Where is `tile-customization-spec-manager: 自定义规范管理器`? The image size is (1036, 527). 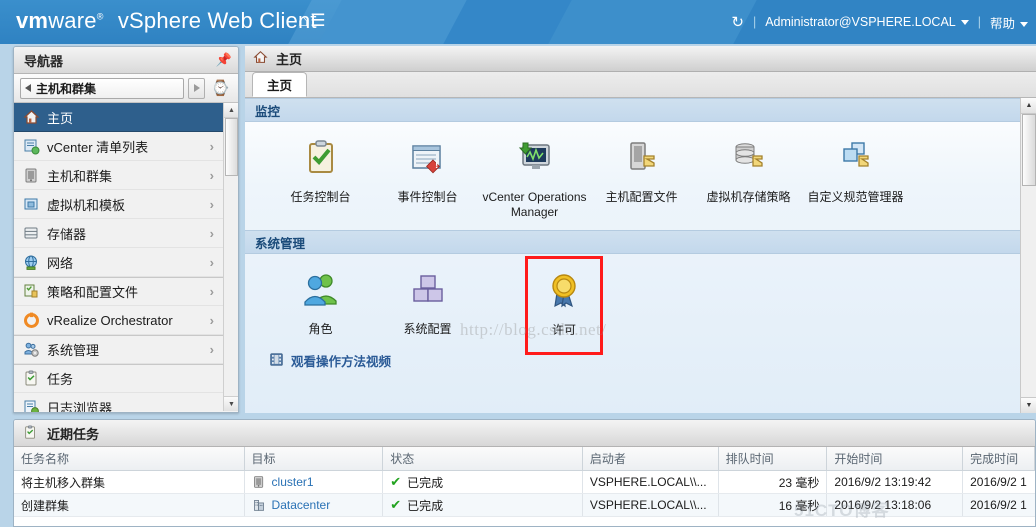 tile-customization-spec-manager: 自定义规范管理器 is located at coordinates (855, 178).